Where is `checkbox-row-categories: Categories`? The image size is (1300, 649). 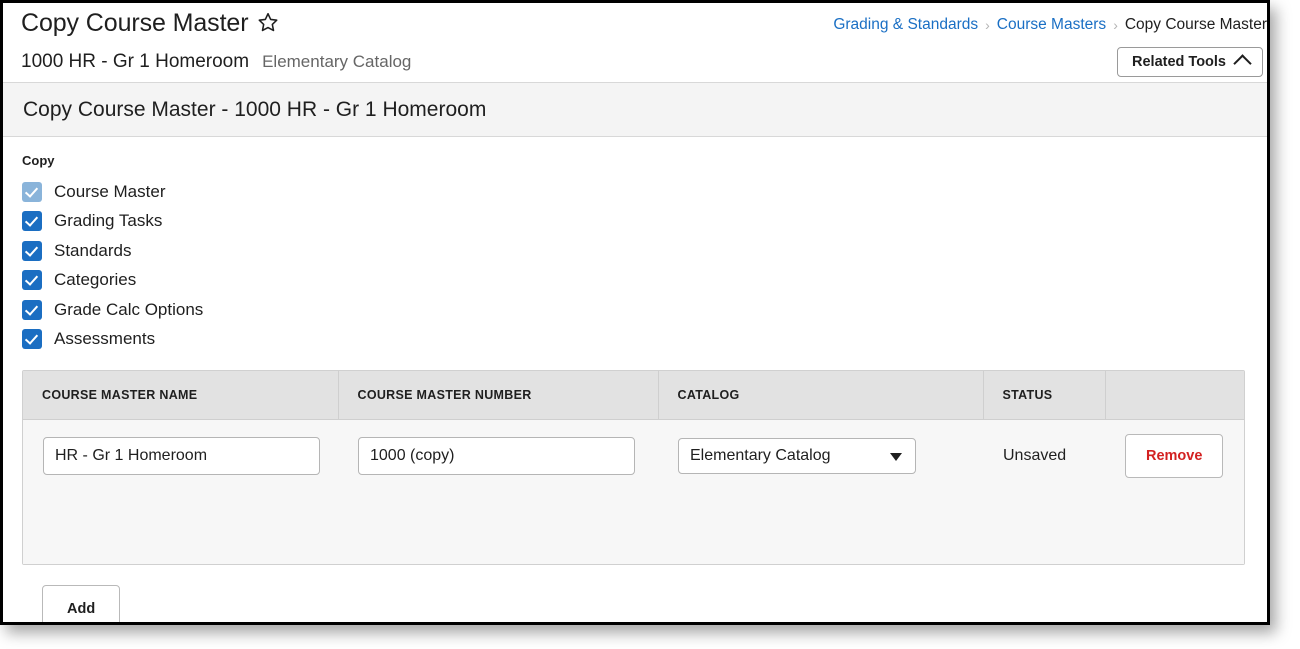 checkbox-row-categories: Categories is located at coordinates (635, 281).